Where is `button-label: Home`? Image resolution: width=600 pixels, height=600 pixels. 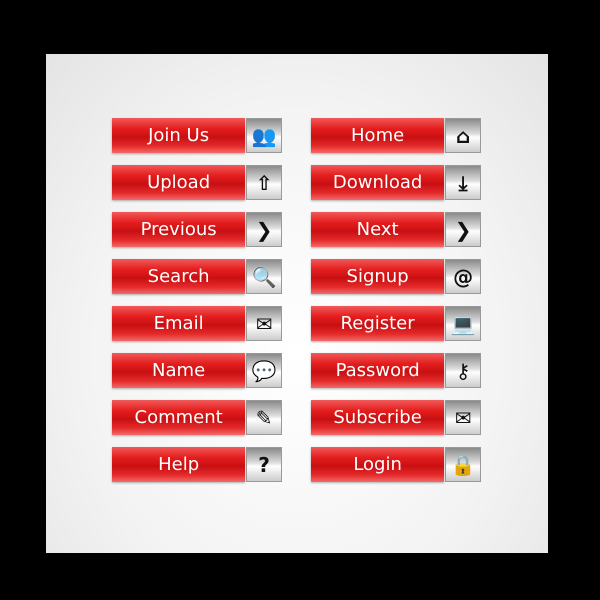
button-label: Home is located at coordinates (378, 135).